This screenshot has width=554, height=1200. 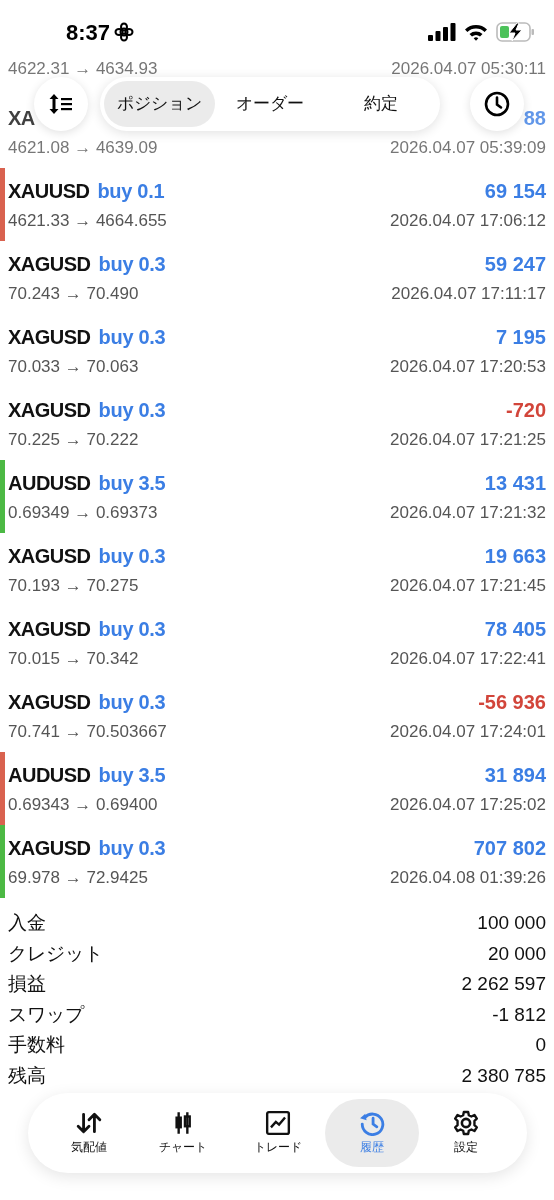 I want to click on sort-button, so click(x=61, y=104).